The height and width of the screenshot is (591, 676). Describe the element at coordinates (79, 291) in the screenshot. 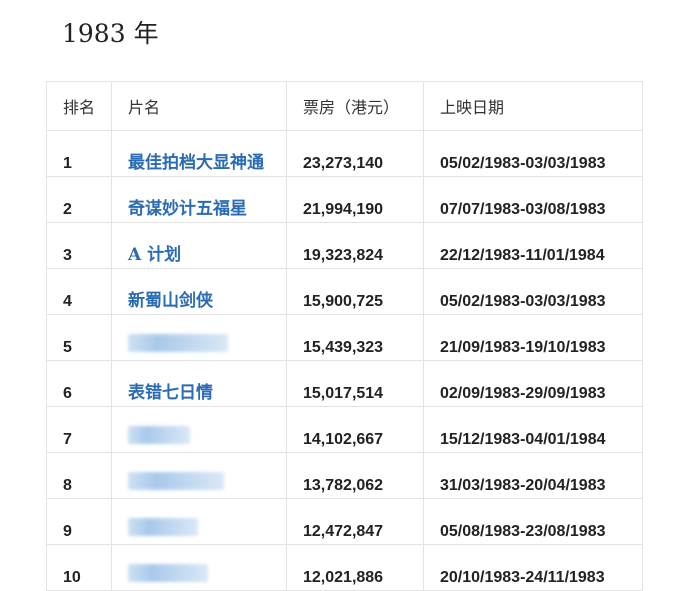

I see `rank-cell: 4` at that location.